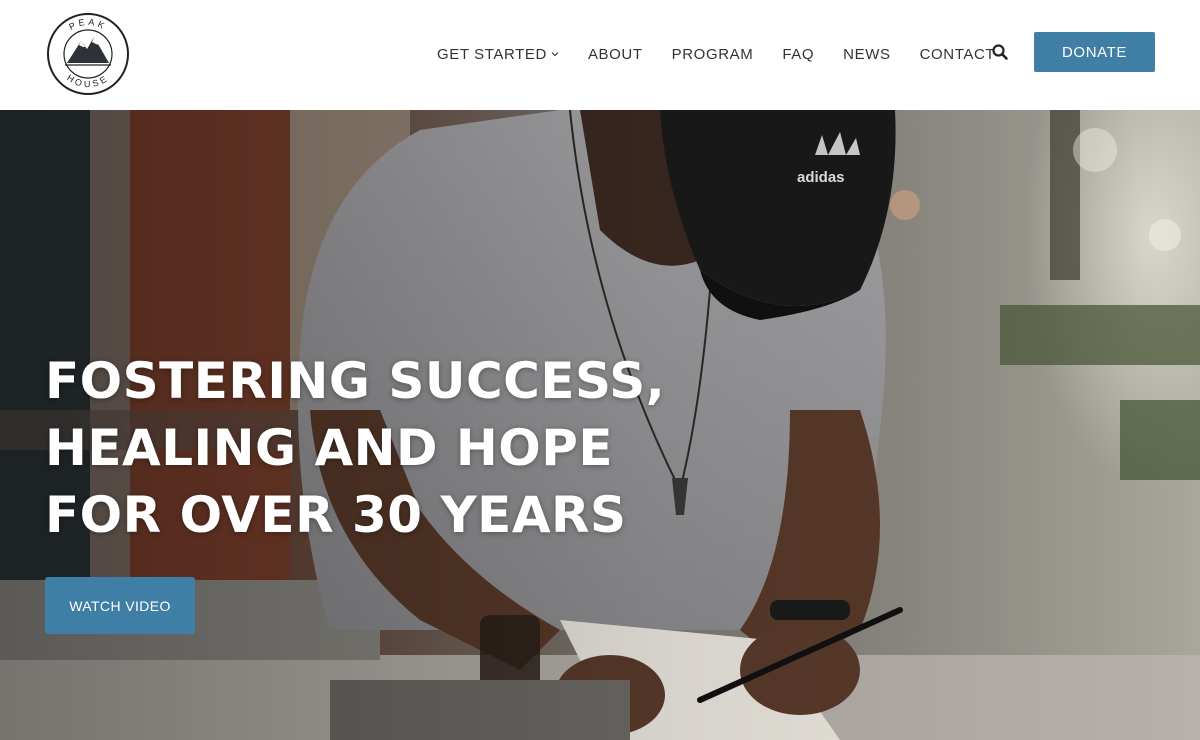  Describe the element at coordinates (336, 515) in the screenshot. I see `hero-title-line-3: FOR OVER 30 YEARS` at that location.